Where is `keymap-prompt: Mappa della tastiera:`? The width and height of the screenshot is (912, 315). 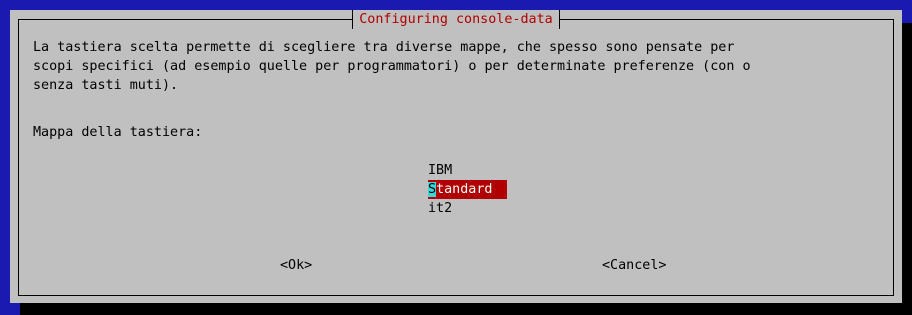
keymap-prompt: Mappa della tastiera: is located at coordinates (118, 132).